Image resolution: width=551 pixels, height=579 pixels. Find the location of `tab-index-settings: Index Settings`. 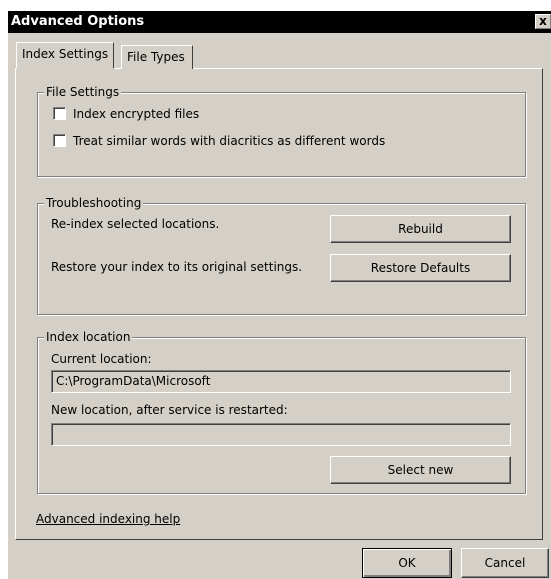

tab-index-settings: Index Settings is located at coordinates (65, 55).